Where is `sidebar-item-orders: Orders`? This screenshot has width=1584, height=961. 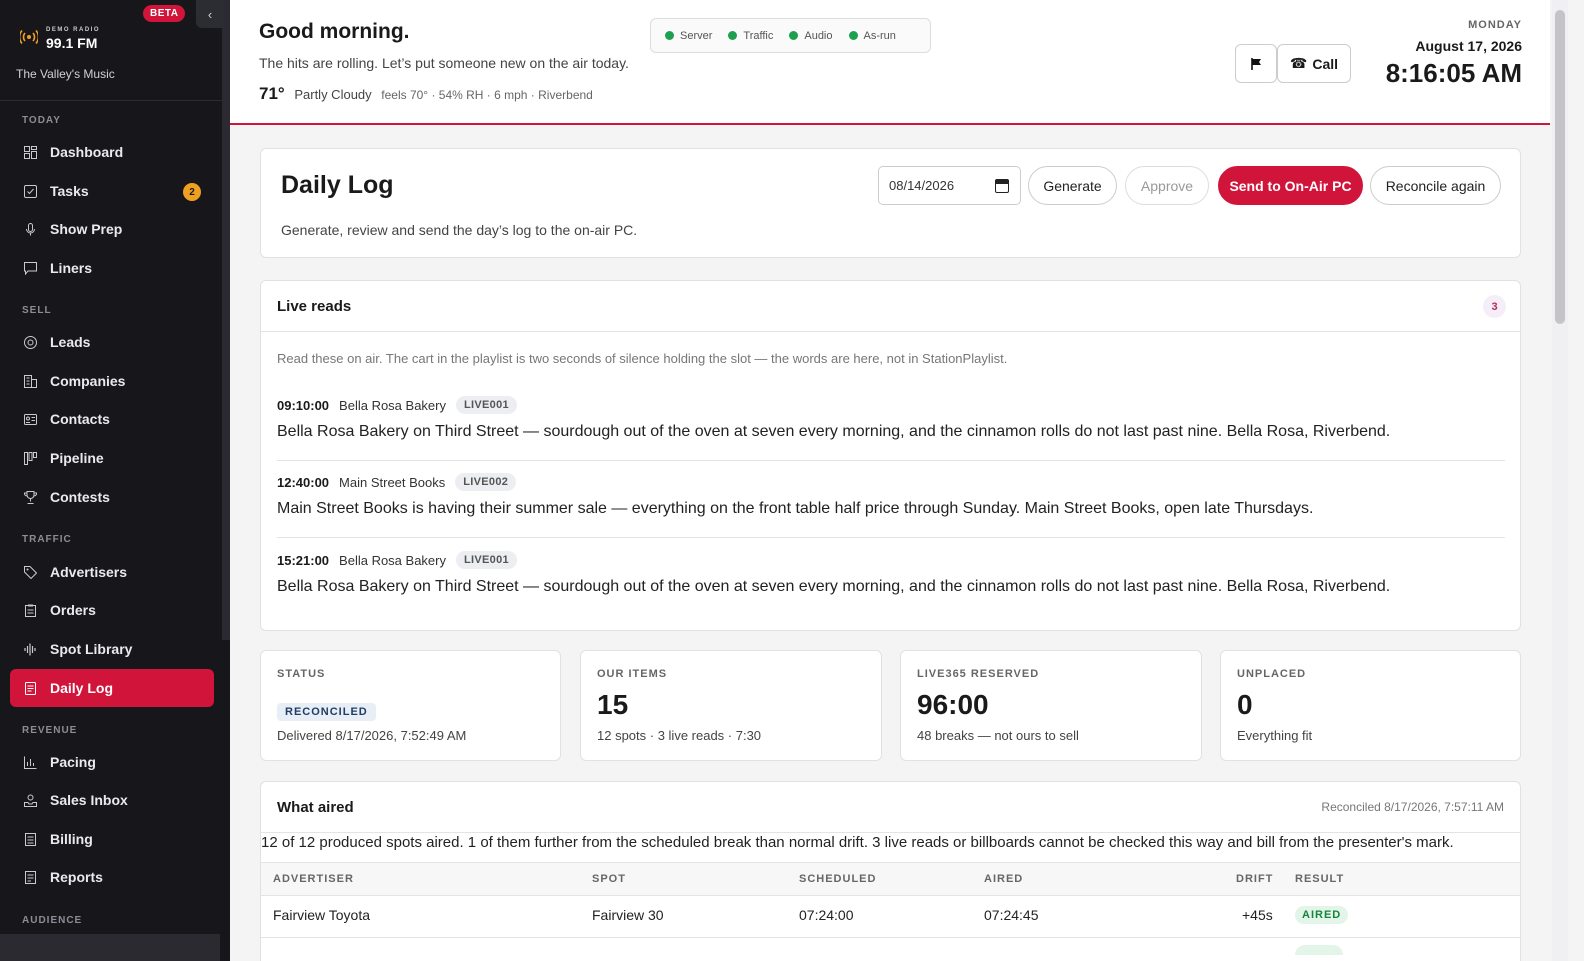
sidebar-item-orders: Orders is located at coordinates (112, 610).